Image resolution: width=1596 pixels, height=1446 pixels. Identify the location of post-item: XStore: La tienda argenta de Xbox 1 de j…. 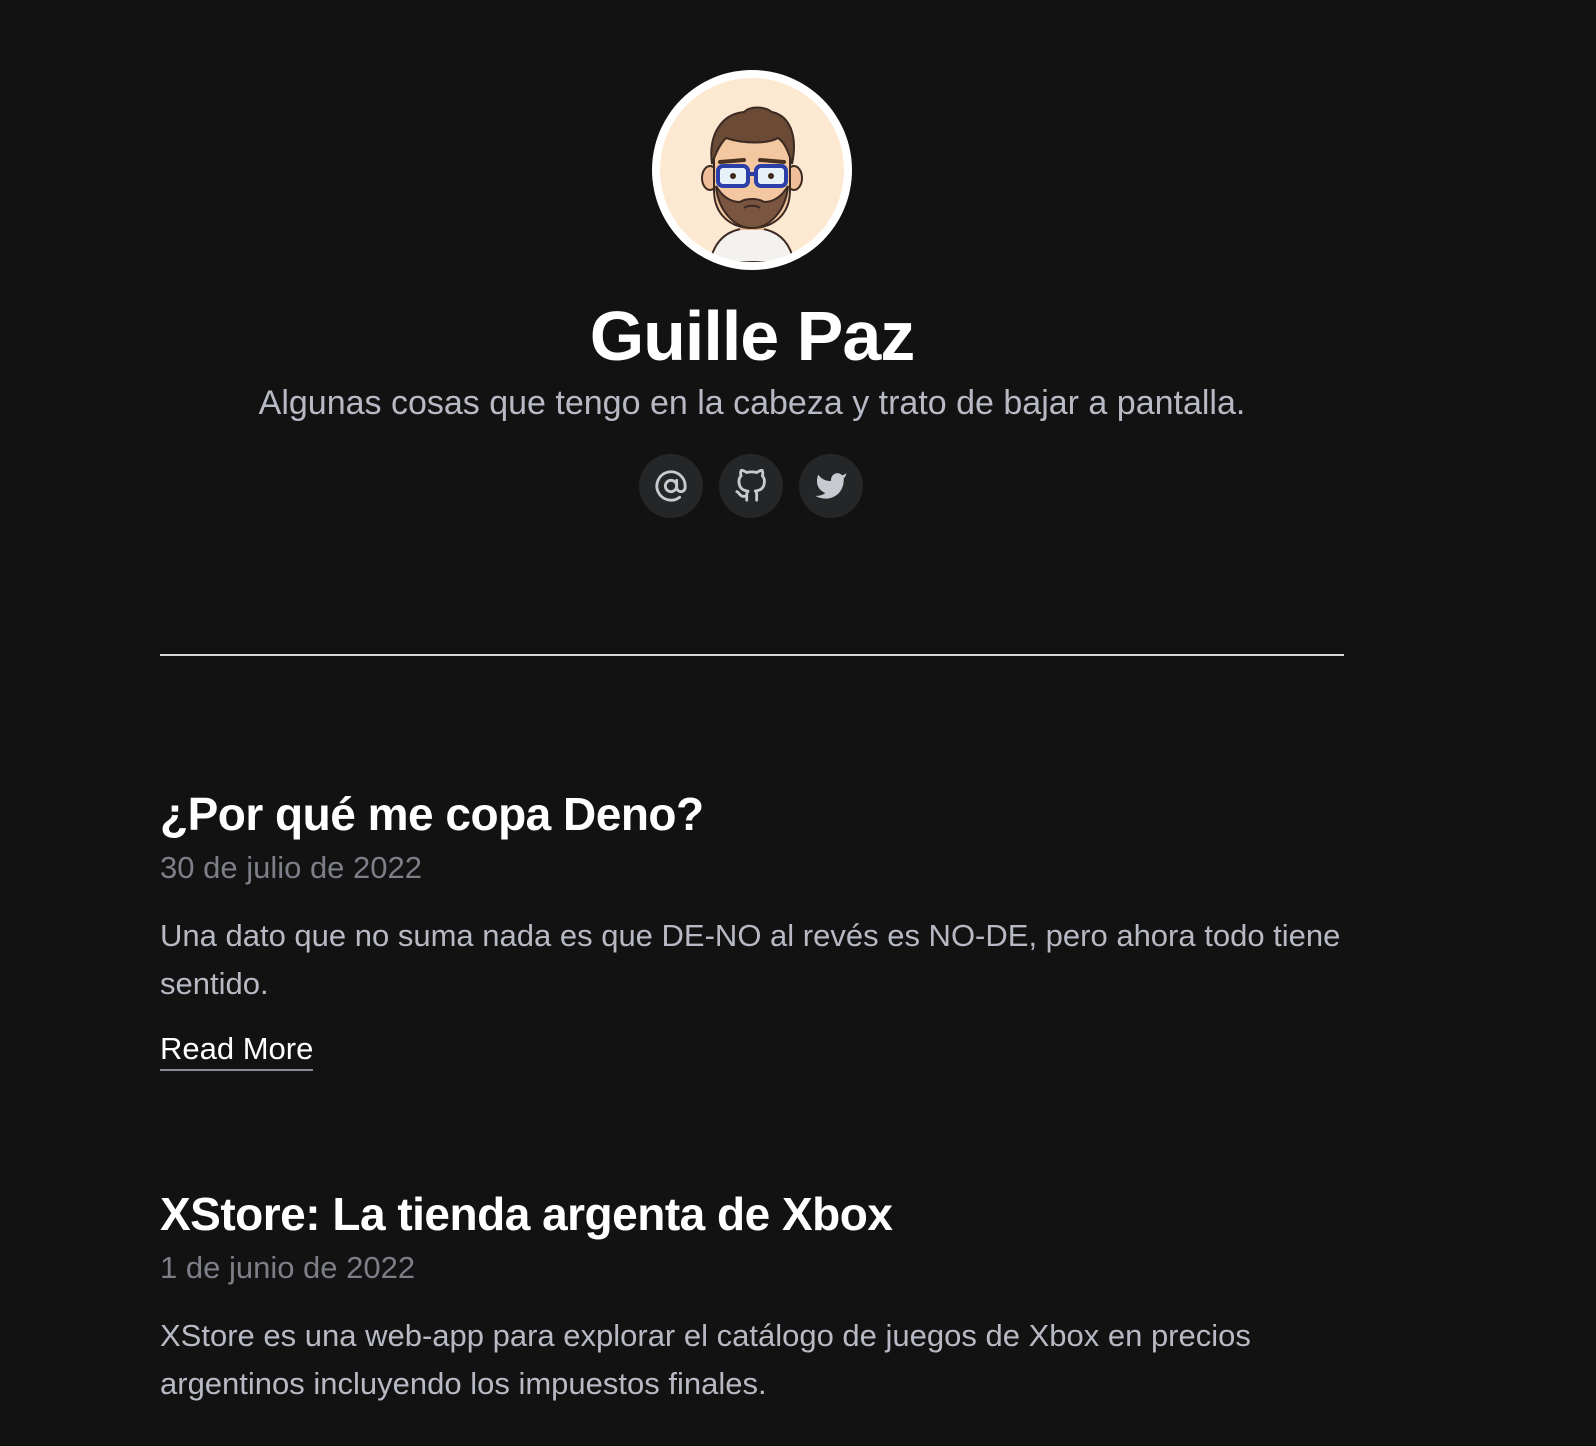
(755, 1297).